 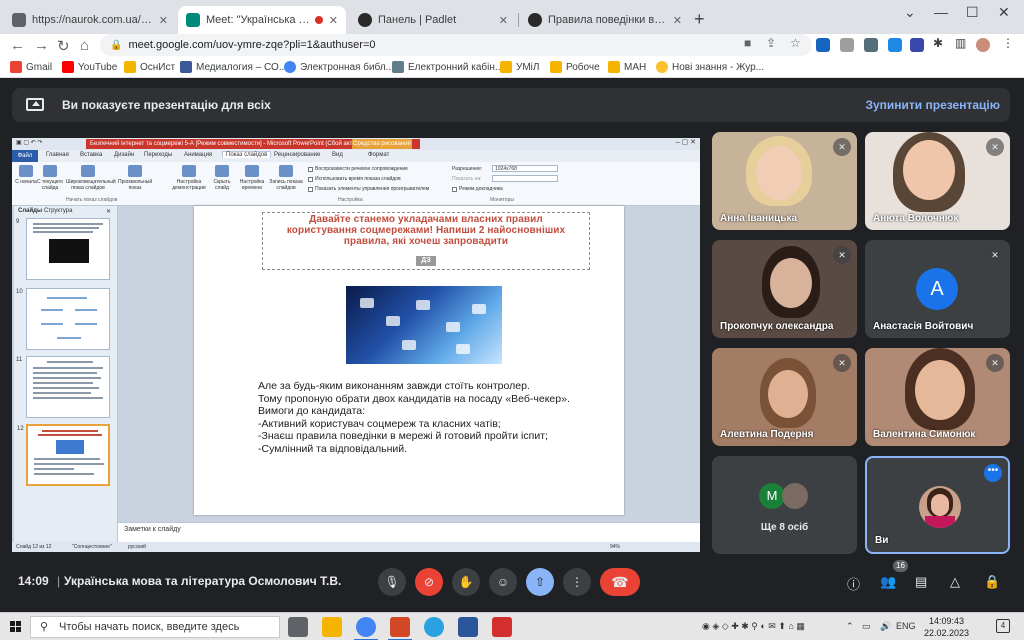 I want to click on people-icon: 👥, so click(x=888, y=582).